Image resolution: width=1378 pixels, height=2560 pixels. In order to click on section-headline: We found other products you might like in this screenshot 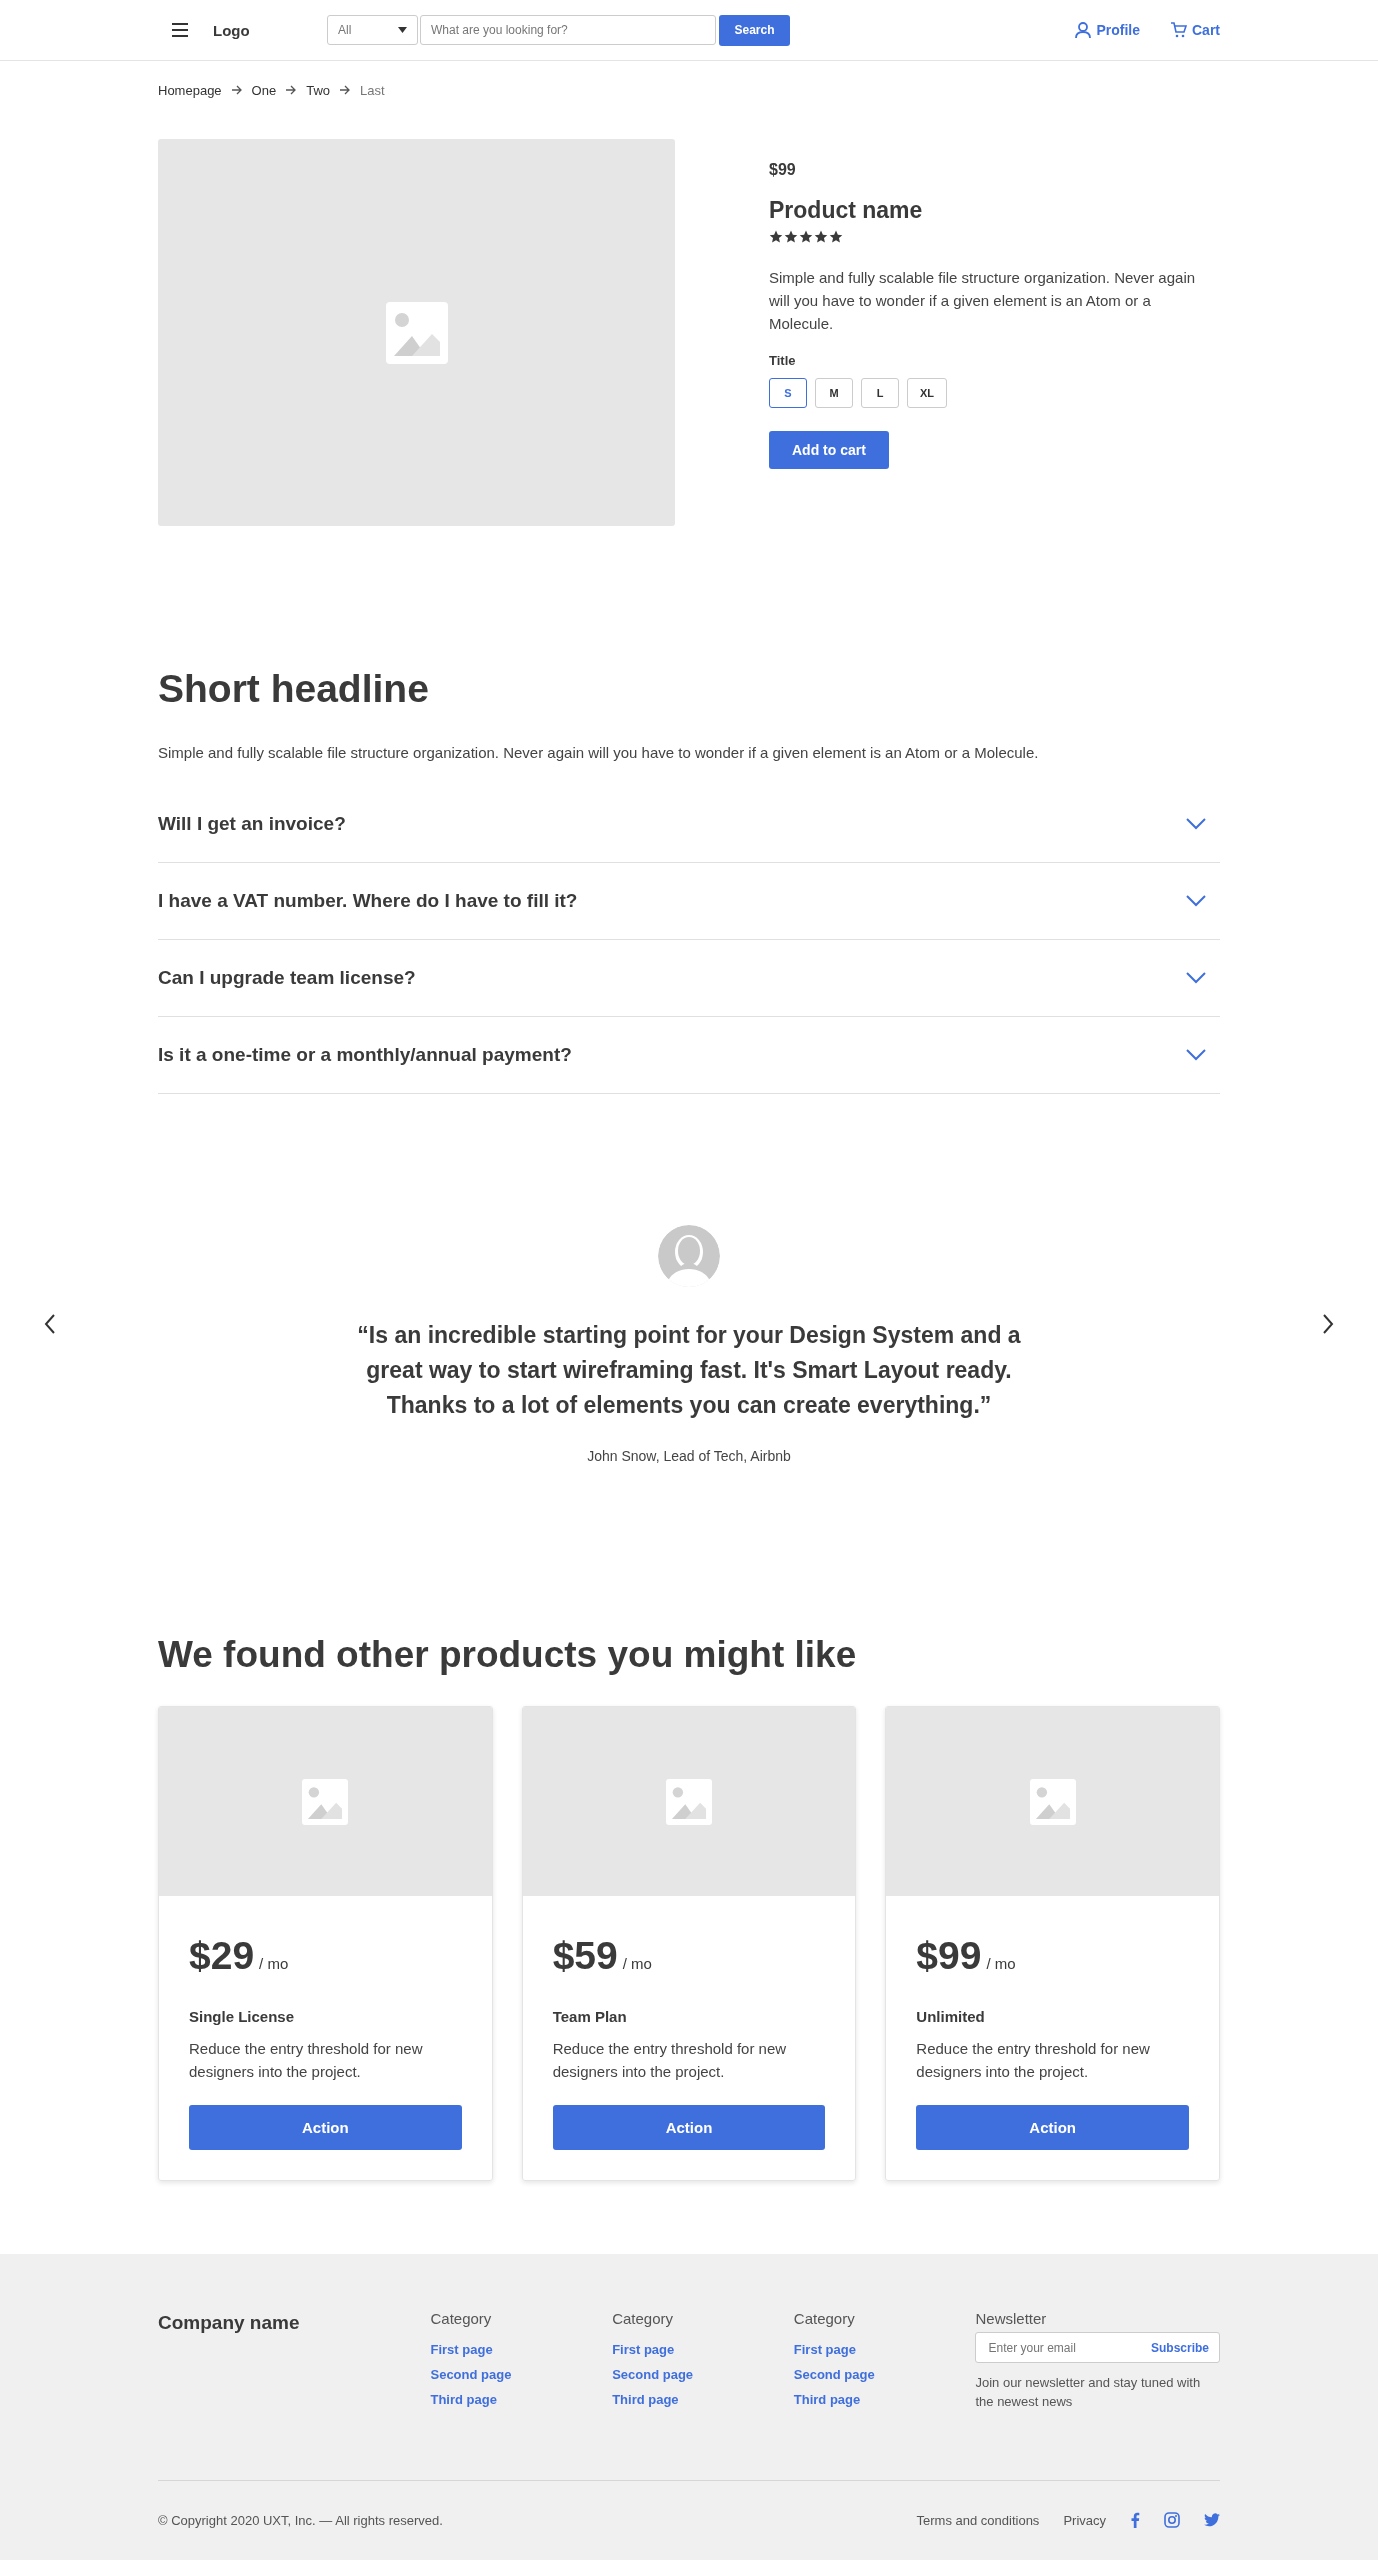, I will do `click(508, 1655)`.